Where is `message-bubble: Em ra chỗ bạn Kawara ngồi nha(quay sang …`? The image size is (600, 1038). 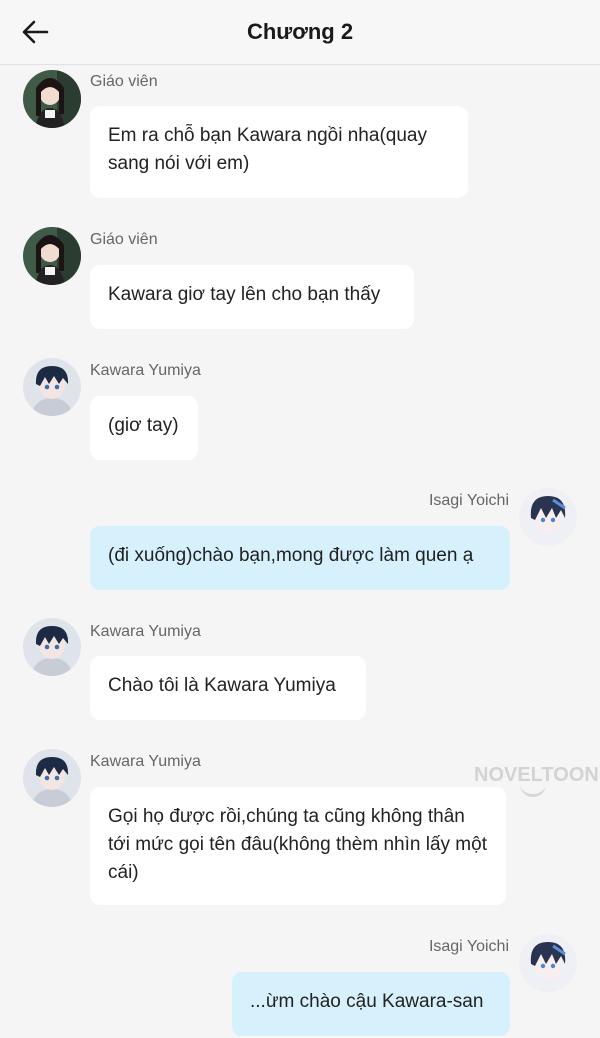 message-bubble: Em ra chỗ bạn Kawara ngồi nha(quay sang … is located at coordinates (279, 152).